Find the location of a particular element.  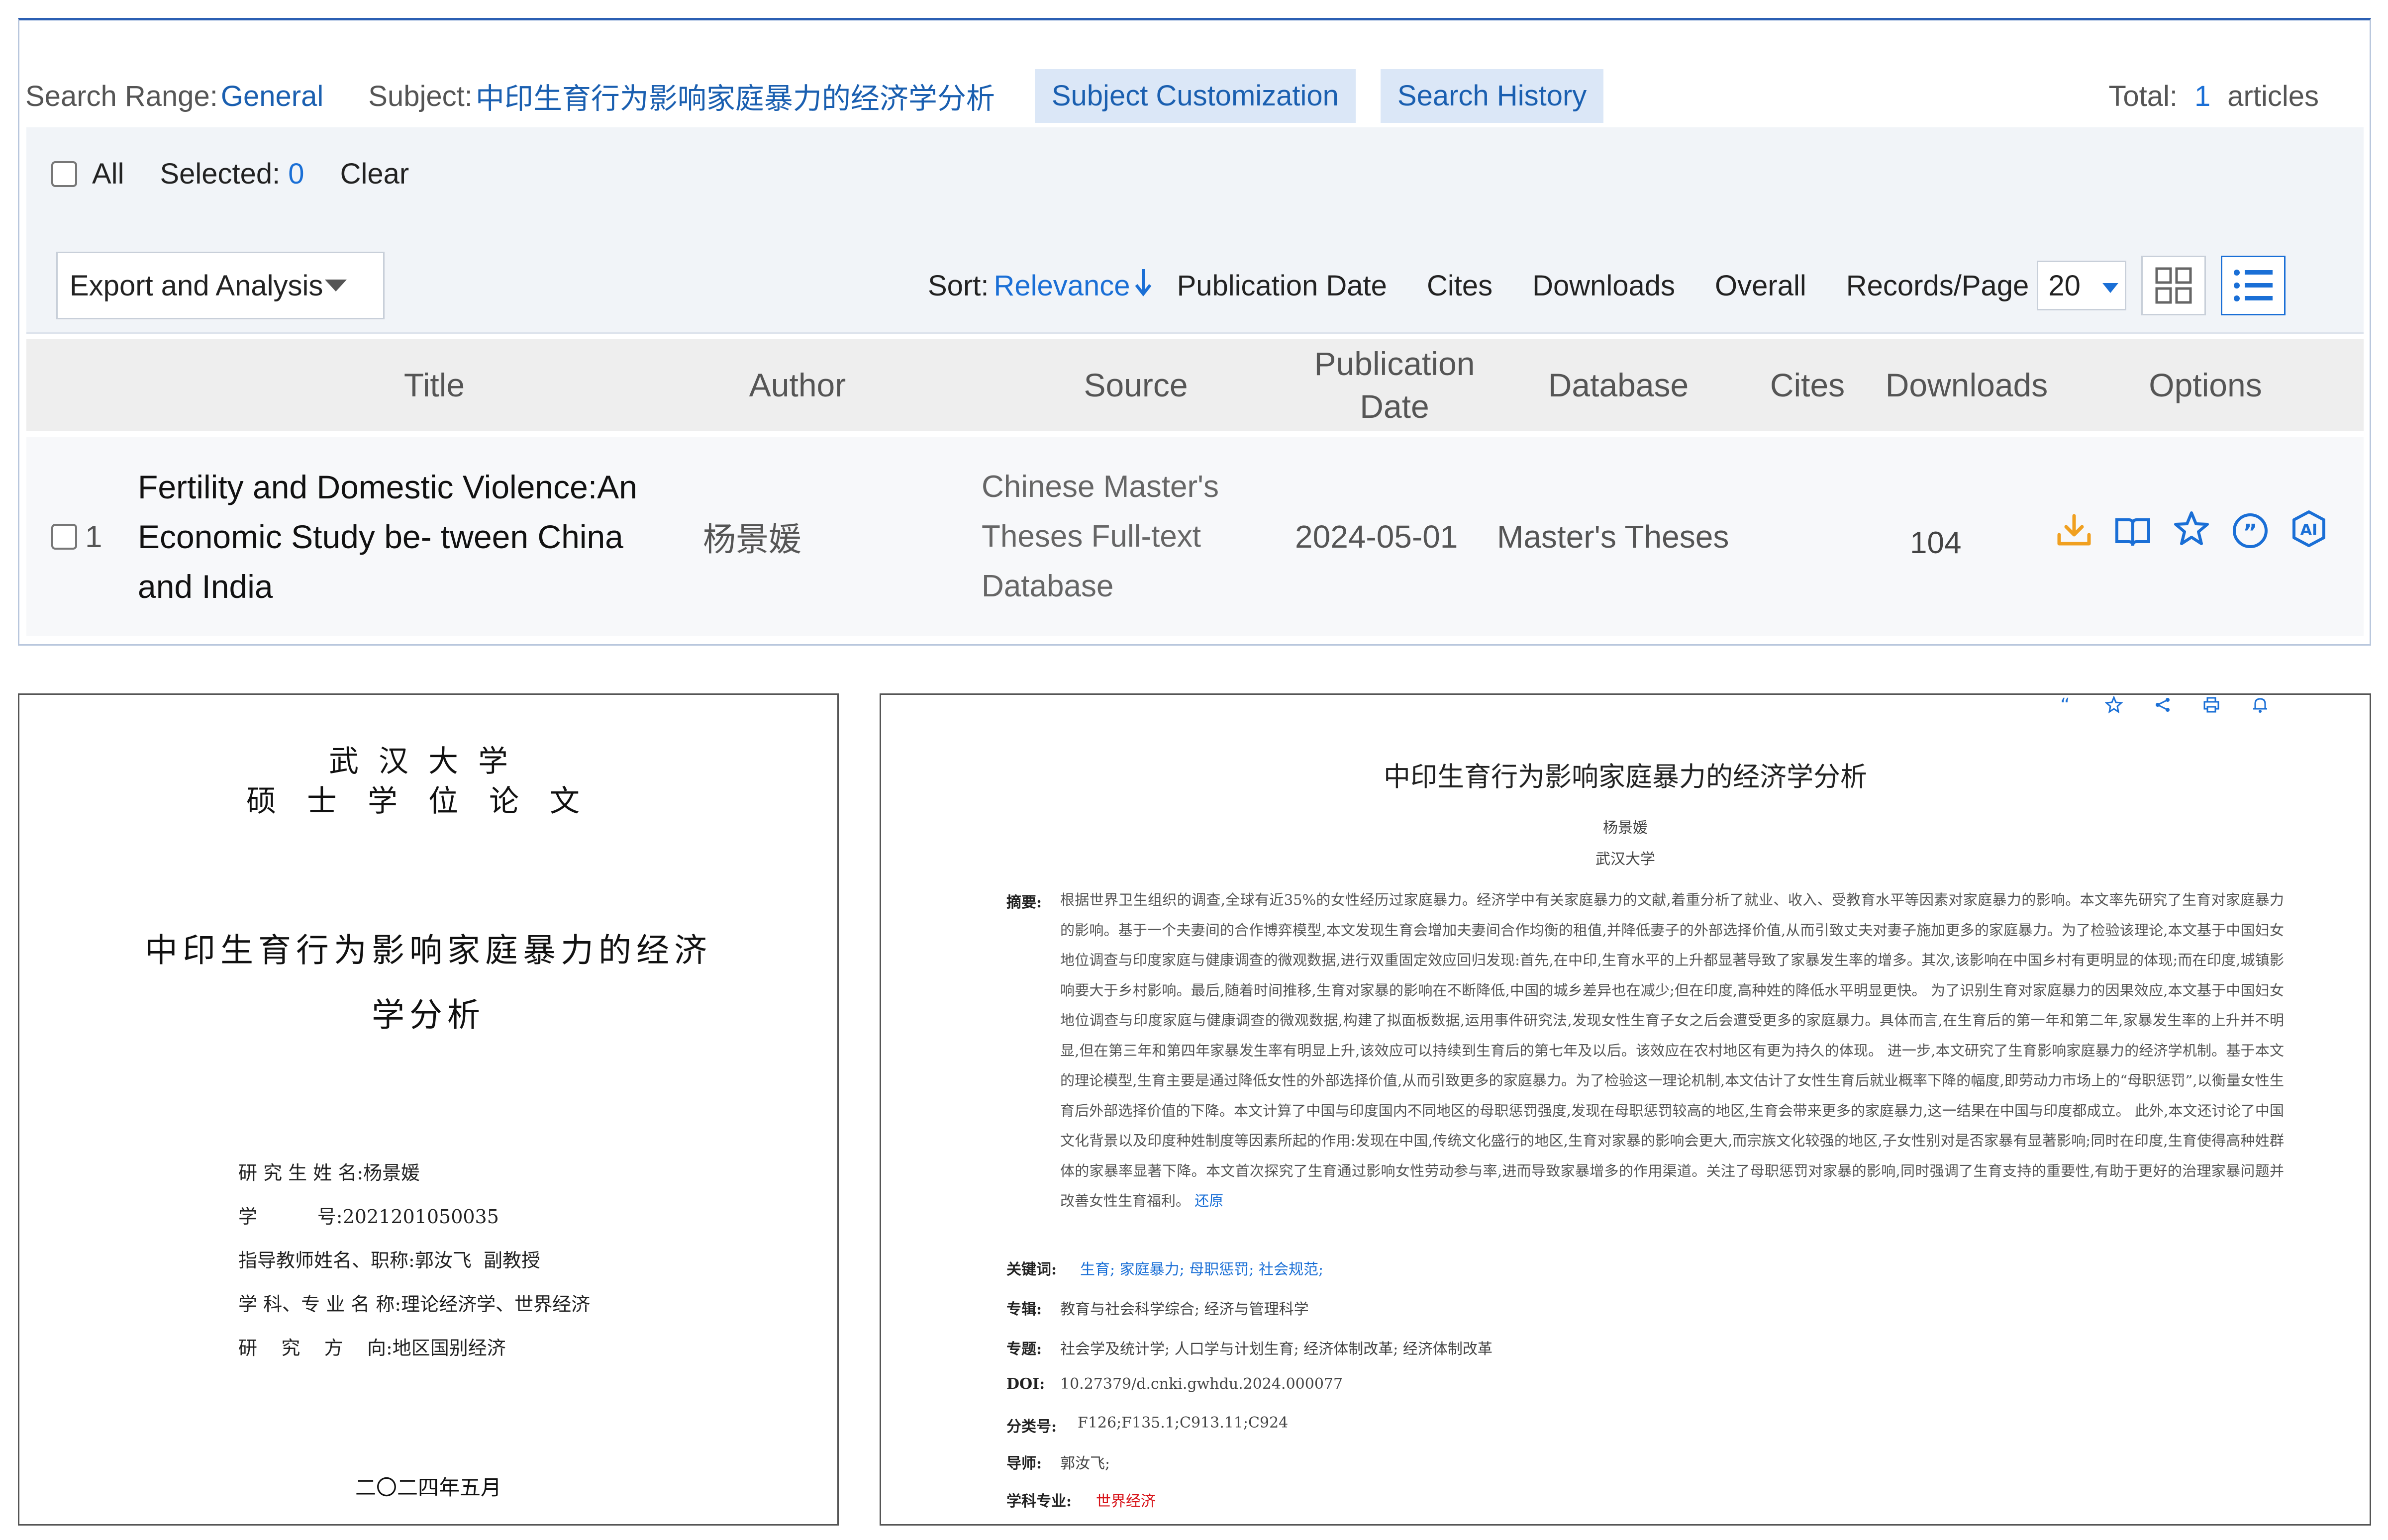

cover-title-line-1: 中印生育行为影响家庭暴力的经济 is located at coordinates (428, 950).